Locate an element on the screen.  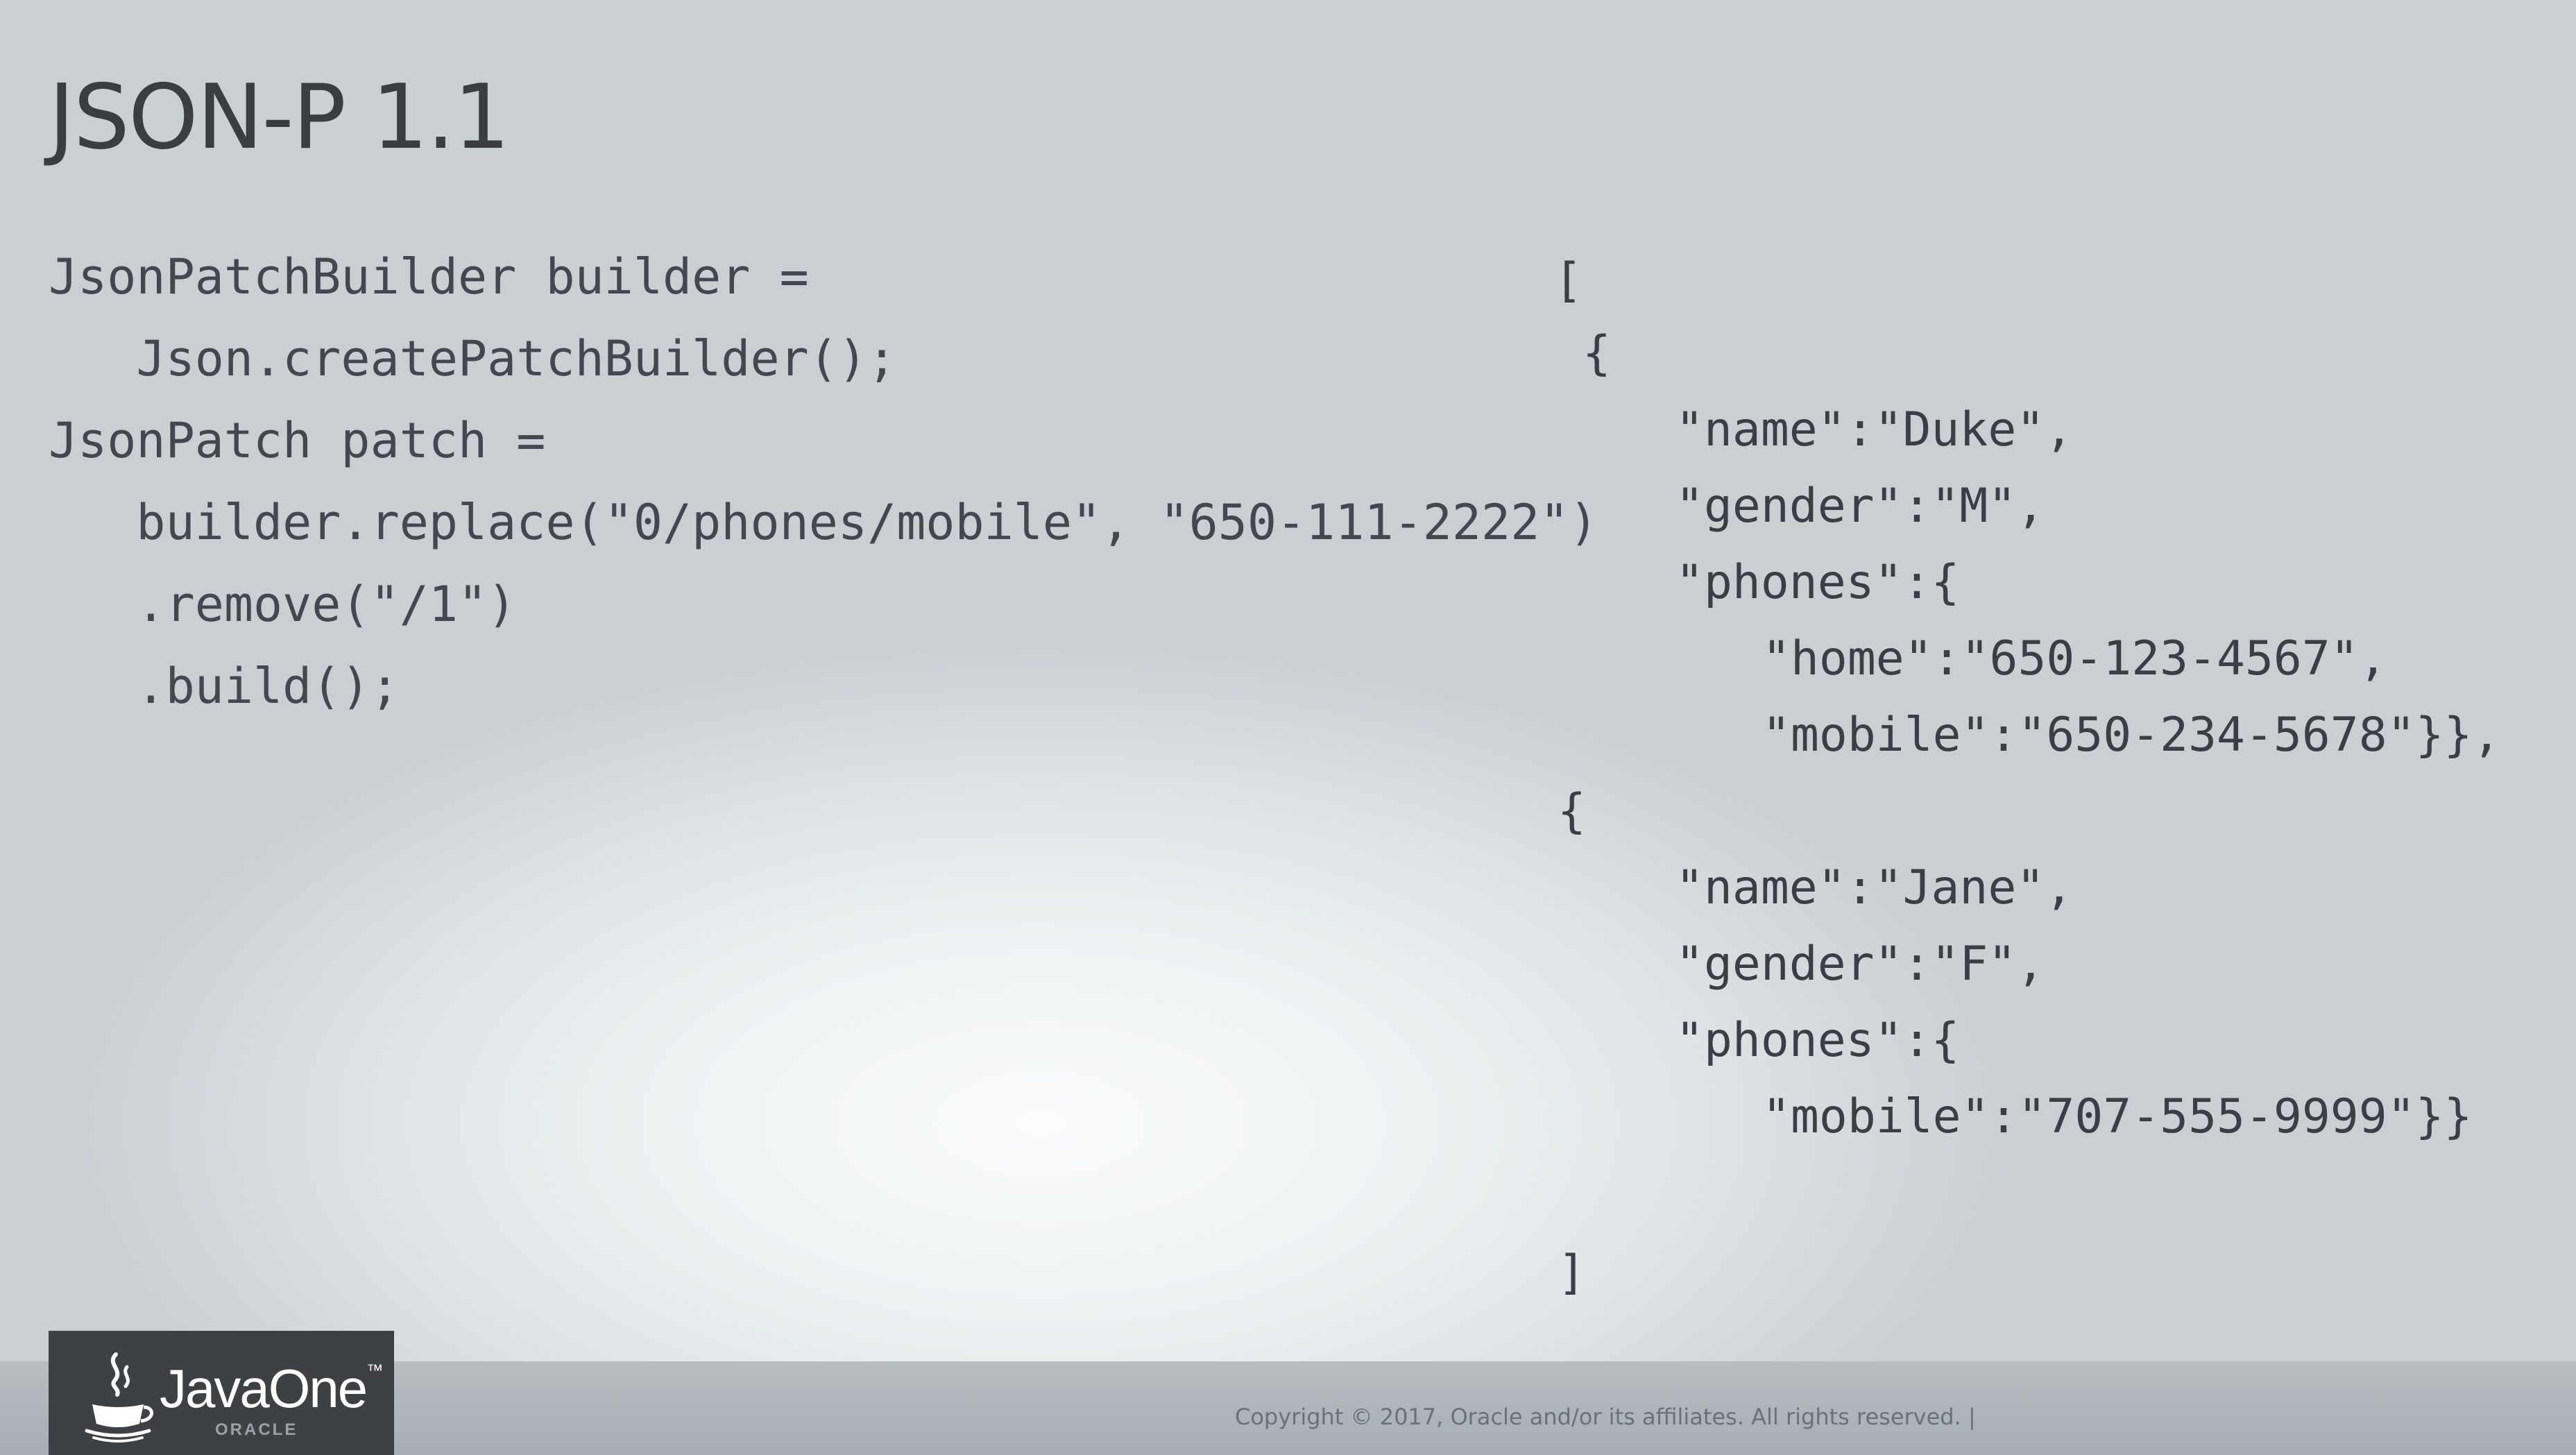
code-line: "gender":"M", is located at coordinates (1860, 506).